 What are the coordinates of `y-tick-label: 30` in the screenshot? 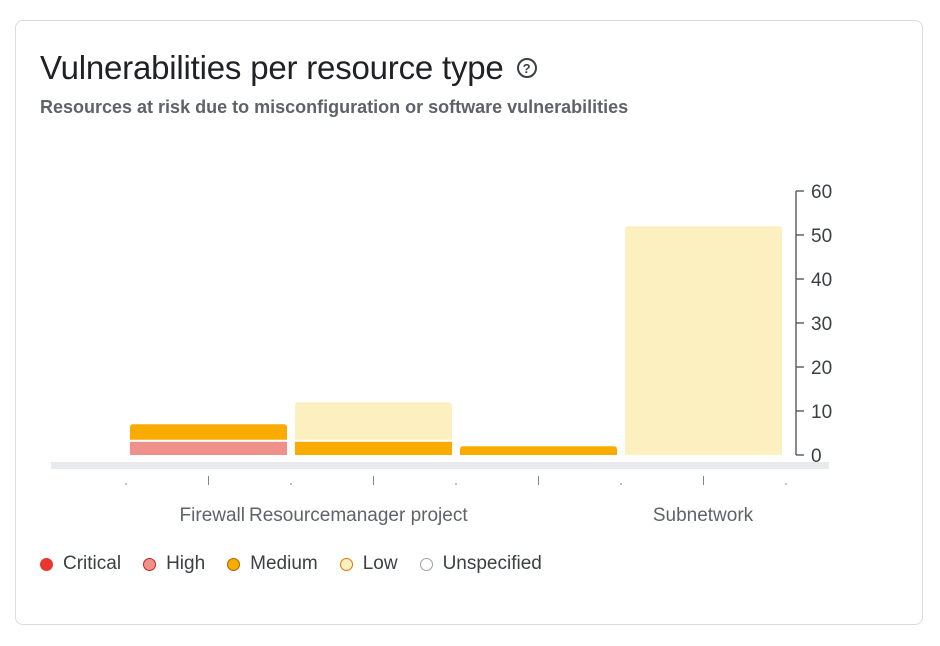 It's located at (821, 324).